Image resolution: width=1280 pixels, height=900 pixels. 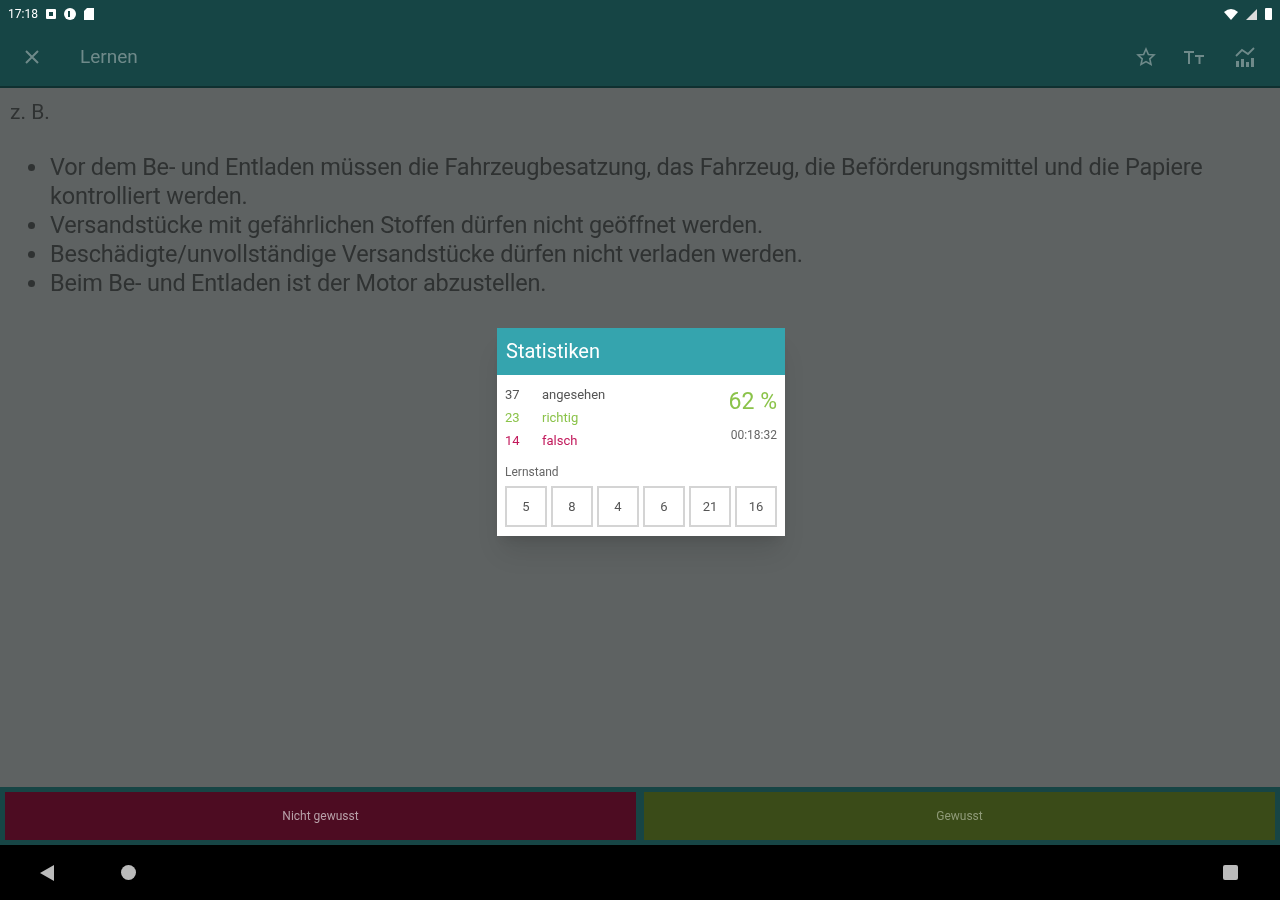 I want to click on duration-text: 00:18:32, so click(x=753, y=435).